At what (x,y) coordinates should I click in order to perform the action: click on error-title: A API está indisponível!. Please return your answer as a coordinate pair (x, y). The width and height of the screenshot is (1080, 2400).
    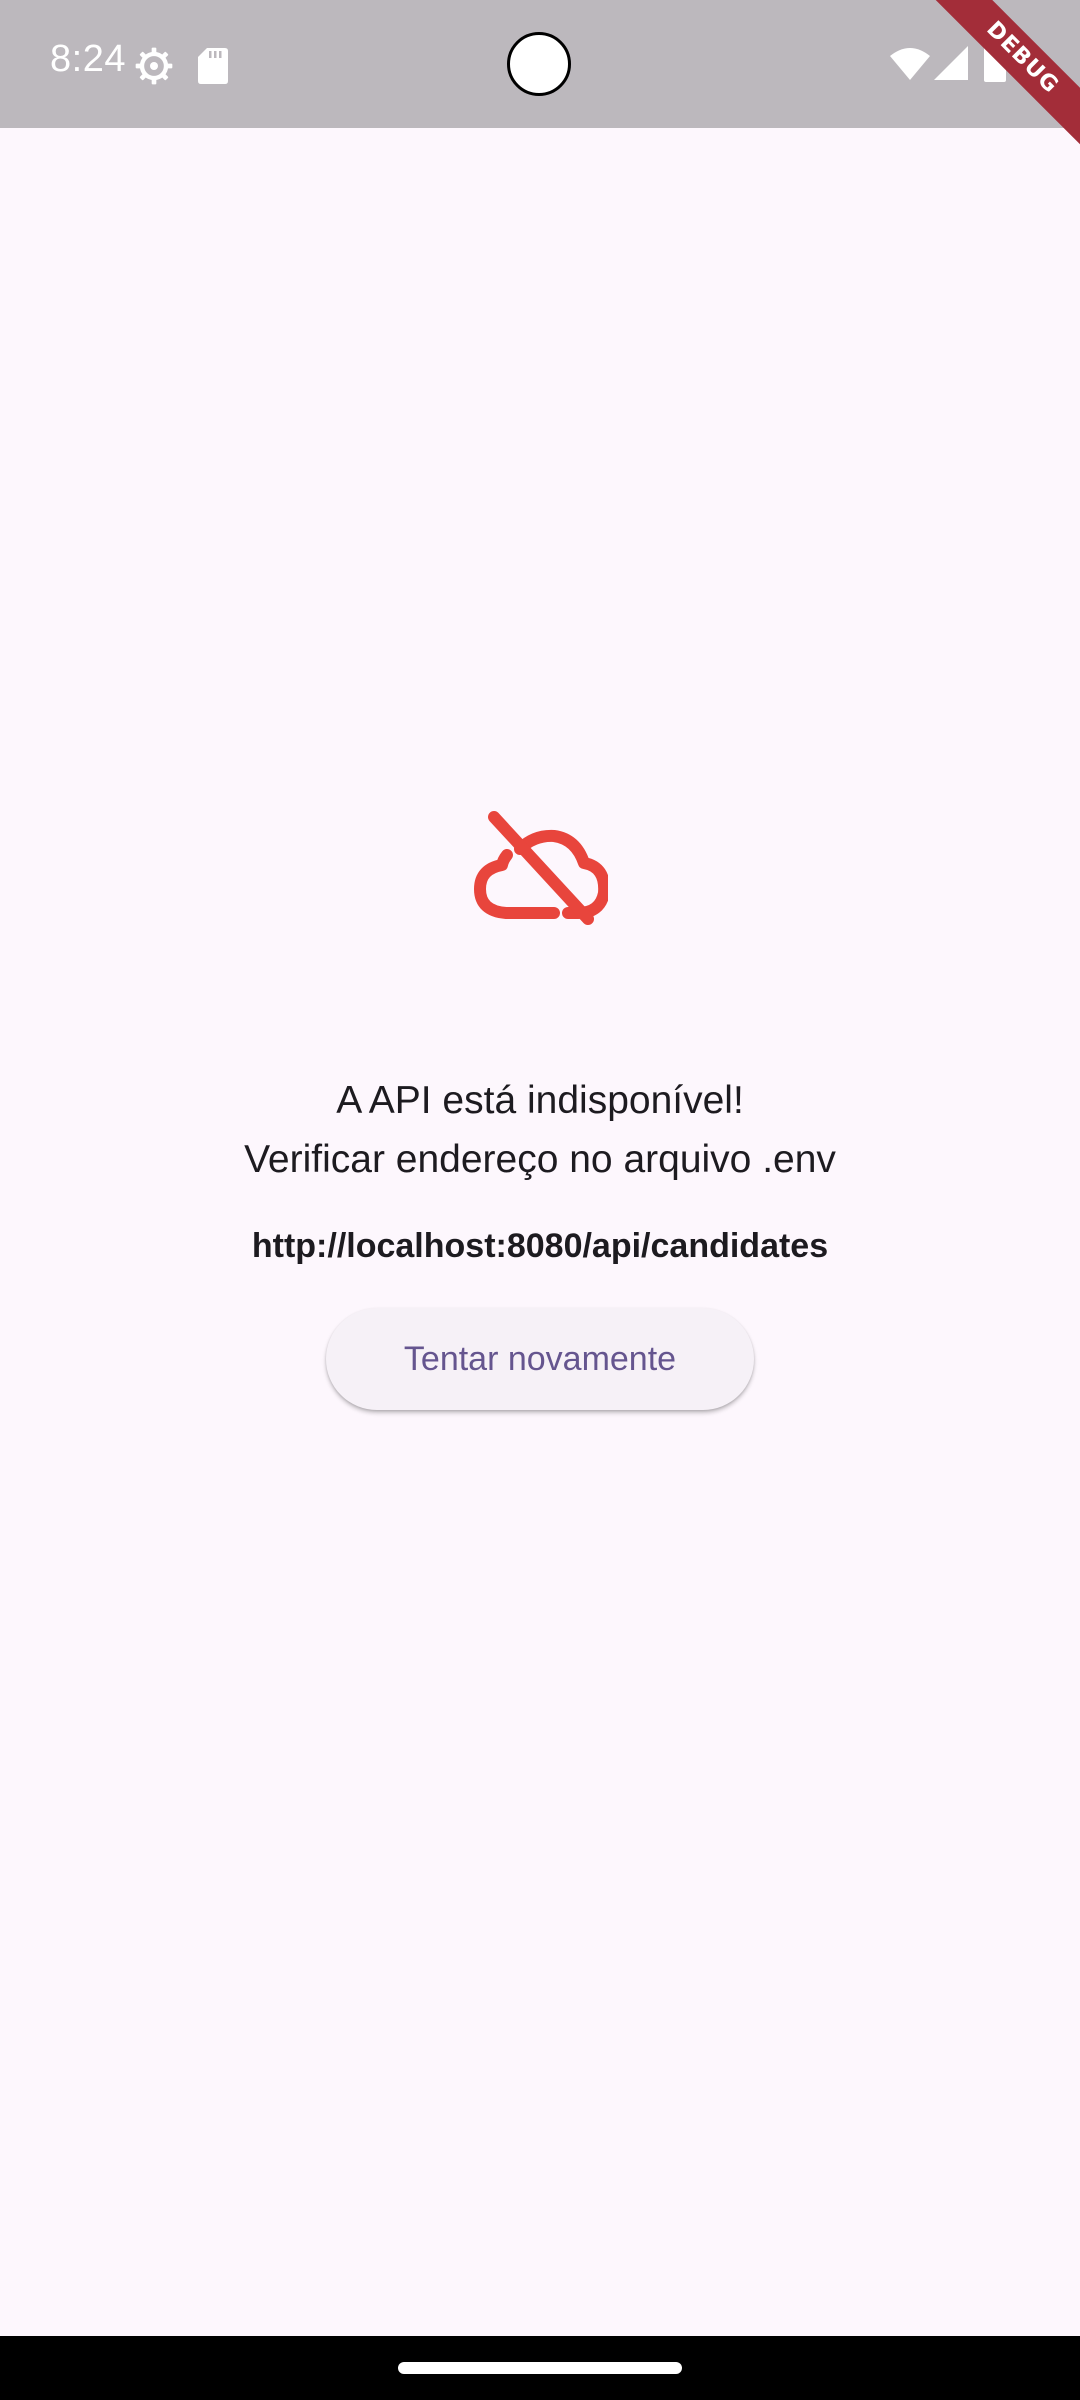
    Looking at the image, I should click on (540, 1100).